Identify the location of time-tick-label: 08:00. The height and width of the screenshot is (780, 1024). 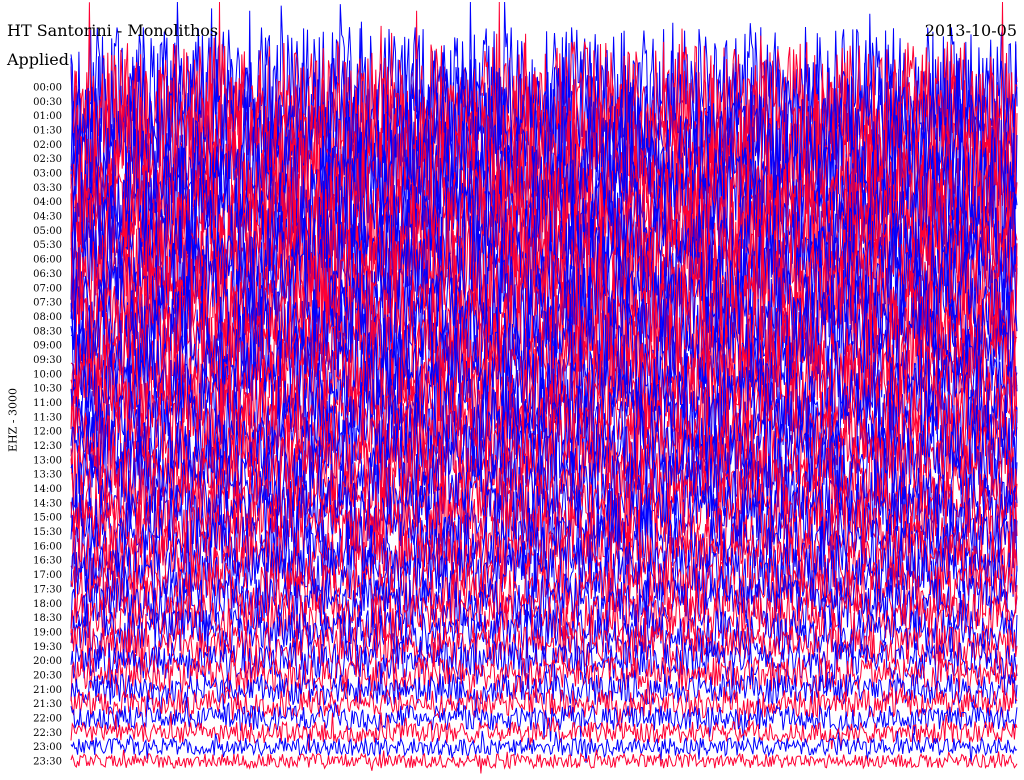
(47, 317).